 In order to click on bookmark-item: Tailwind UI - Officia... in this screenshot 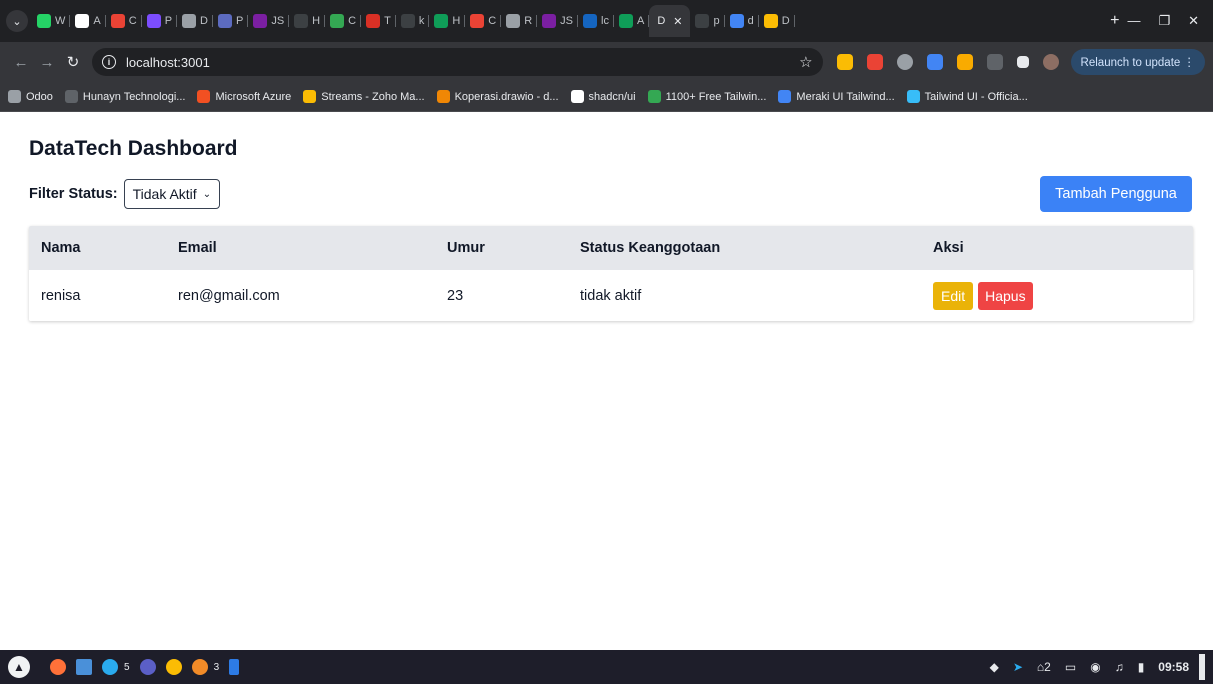, I will do `click(967, 96)`.